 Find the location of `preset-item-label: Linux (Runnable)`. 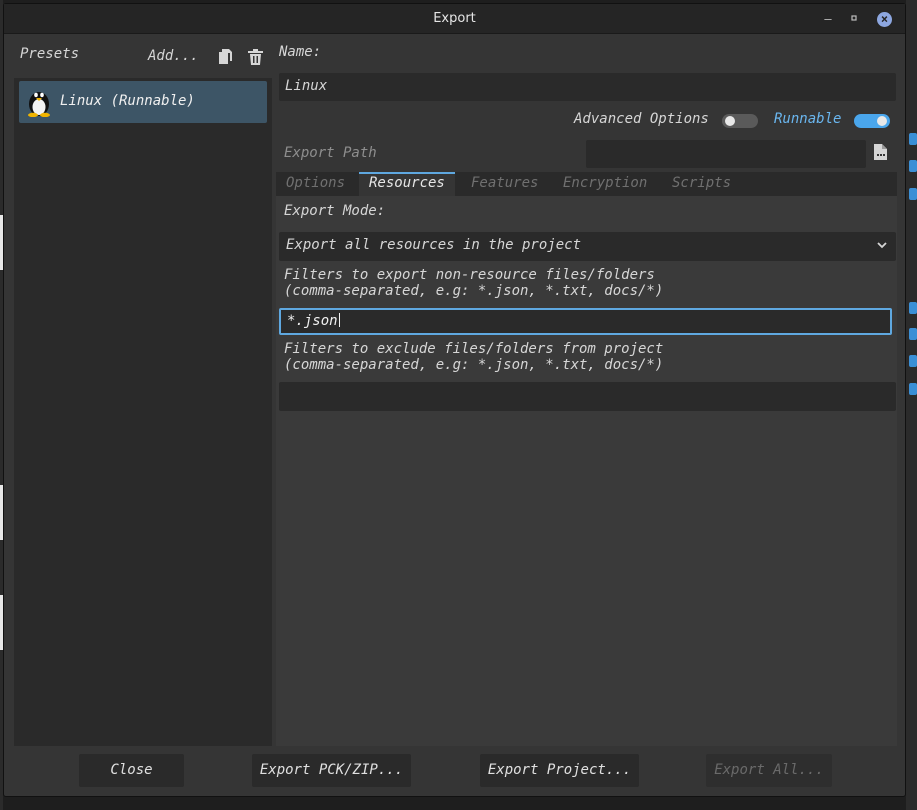

preset-item-label: Linux (Runnable) is located at coordinates (127, 101).